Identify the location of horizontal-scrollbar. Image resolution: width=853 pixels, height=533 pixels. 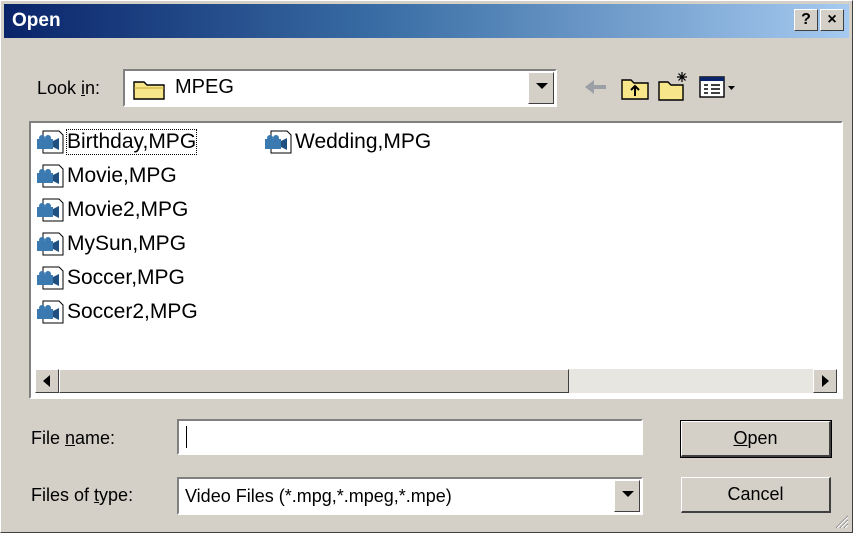
(436, 381).